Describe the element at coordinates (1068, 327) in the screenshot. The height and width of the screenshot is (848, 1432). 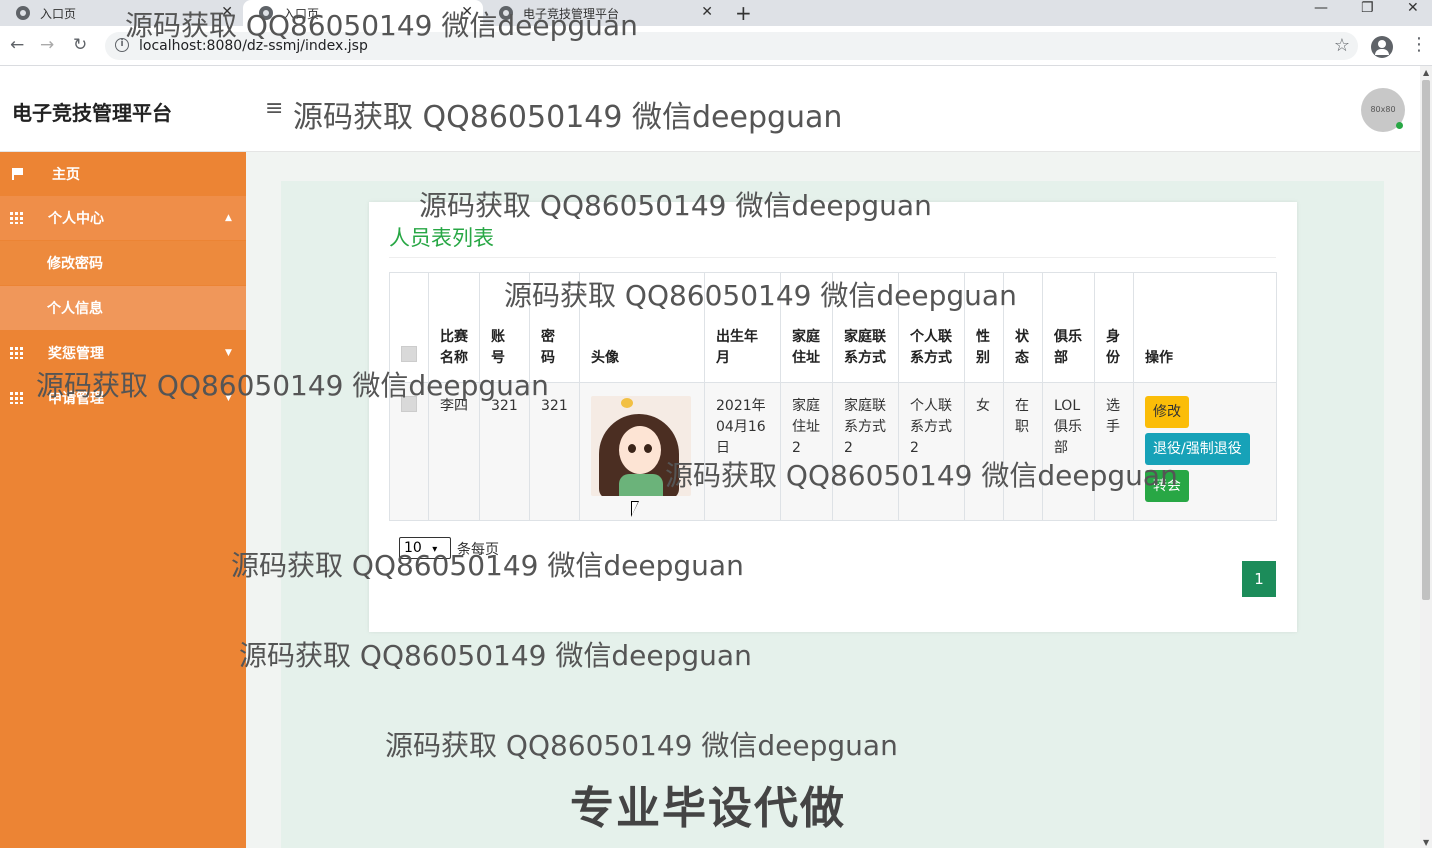
I see `column-header: 俱乐部` at that location.